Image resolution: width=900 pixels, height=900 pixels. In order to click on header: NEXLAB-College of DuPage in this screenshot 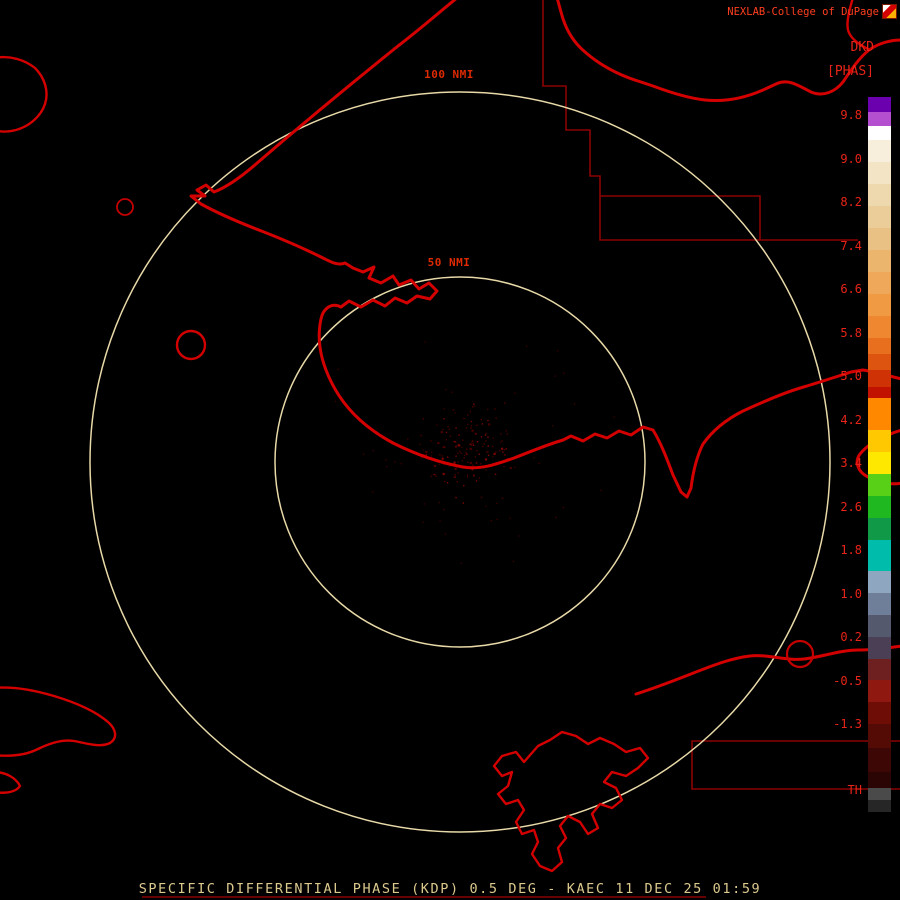, I will do `click(812, 11)`.